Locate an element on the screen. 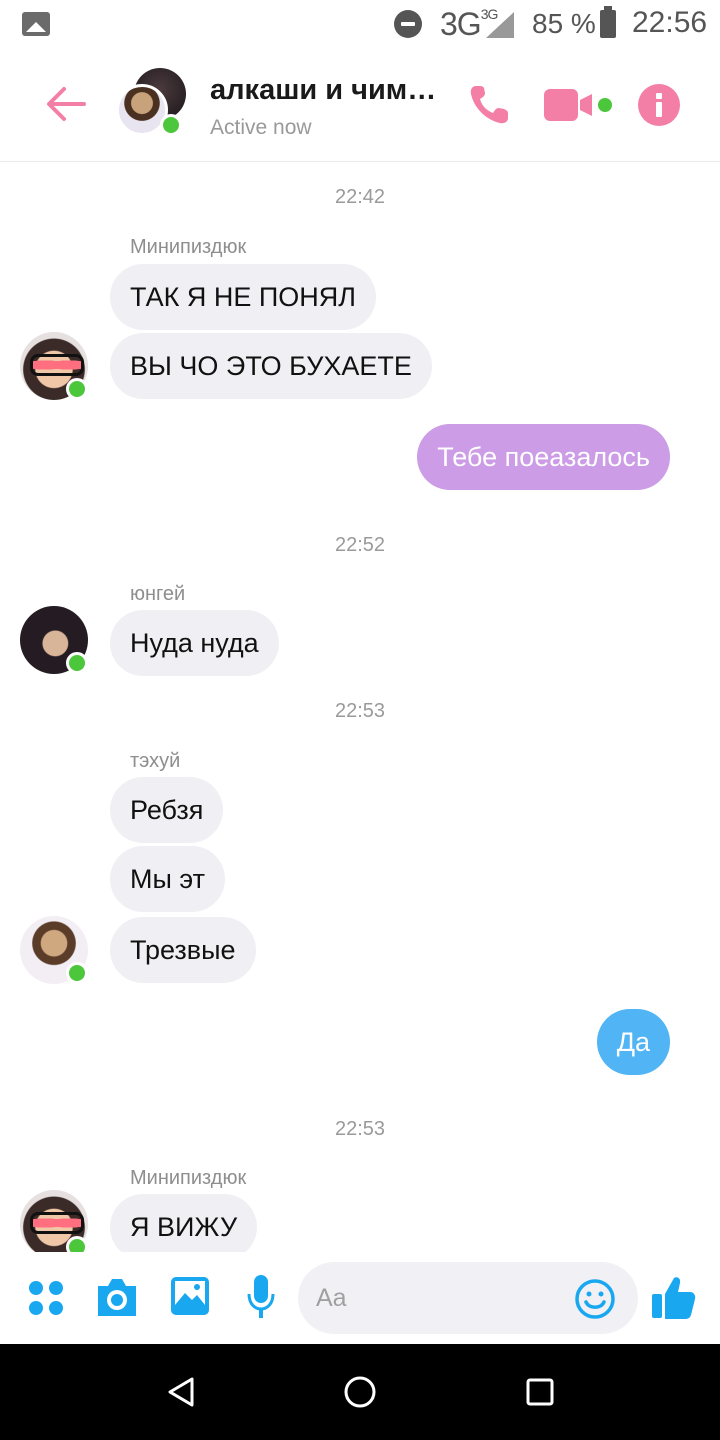 The height and width of the screenshot is (1440, 720). incoming-message: Ребзя is located at coordinates (167, 810).